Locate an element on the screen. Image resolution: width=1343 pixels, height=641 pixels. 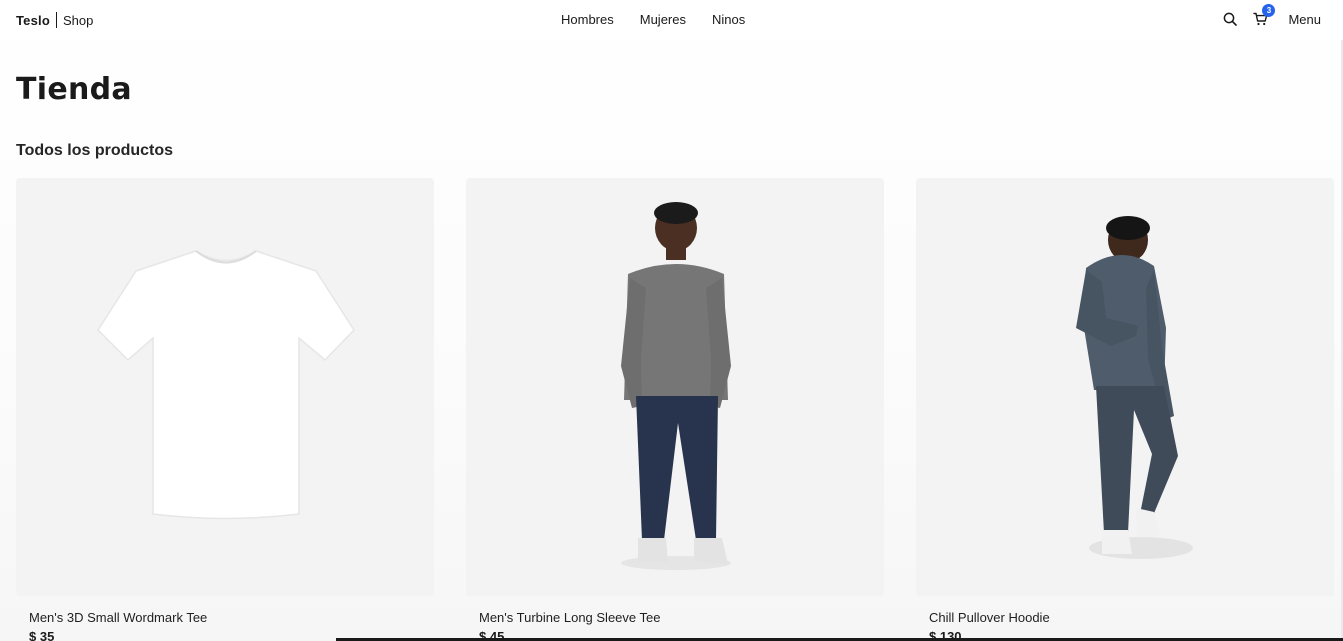
search-icon is located at coordinates (1231, 19).